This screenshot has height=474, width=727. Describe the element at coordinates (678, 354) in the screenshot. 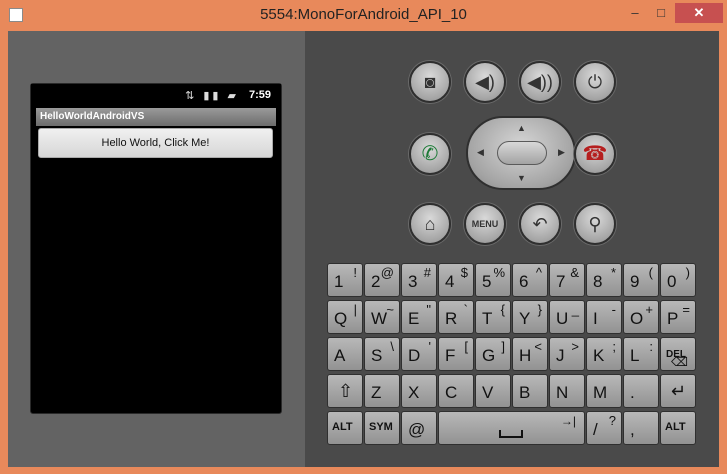

I see `delete-key: DEL ⌫` at that location.